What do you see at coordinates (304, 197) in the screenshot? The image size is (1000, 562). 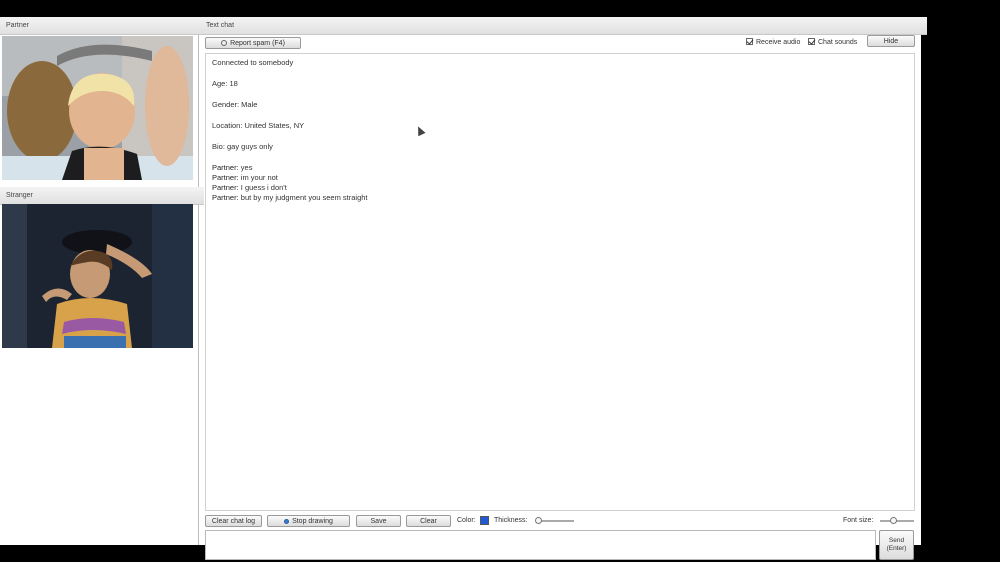 I see `message-text: but by my judgment you seem straight` at bounding box center [304, 197].